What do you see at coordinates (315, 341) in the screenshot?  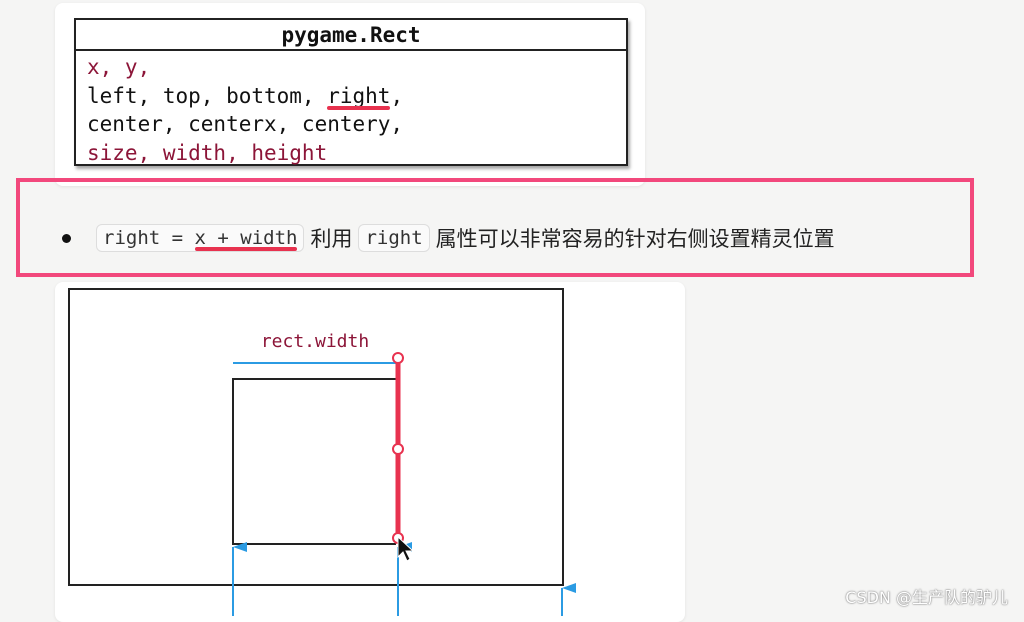 I see `rect-width-label: rect.width` at bounding box center [315, 341].